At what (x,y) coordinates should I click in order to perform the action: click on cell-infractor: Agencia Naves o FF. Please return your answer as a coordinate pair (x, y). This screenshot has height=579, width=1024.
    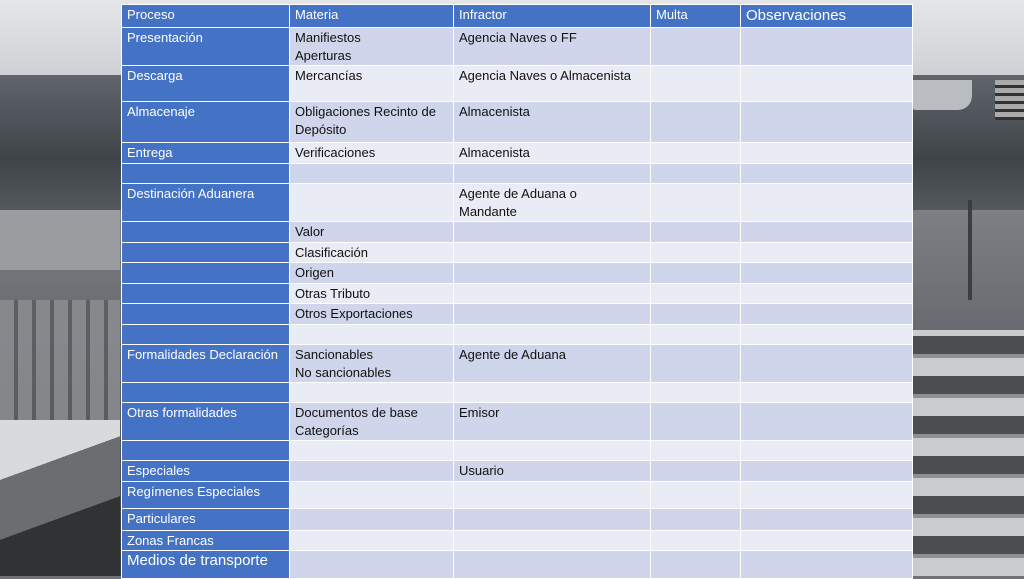
    Looking at the image, I should click on (552, 46).